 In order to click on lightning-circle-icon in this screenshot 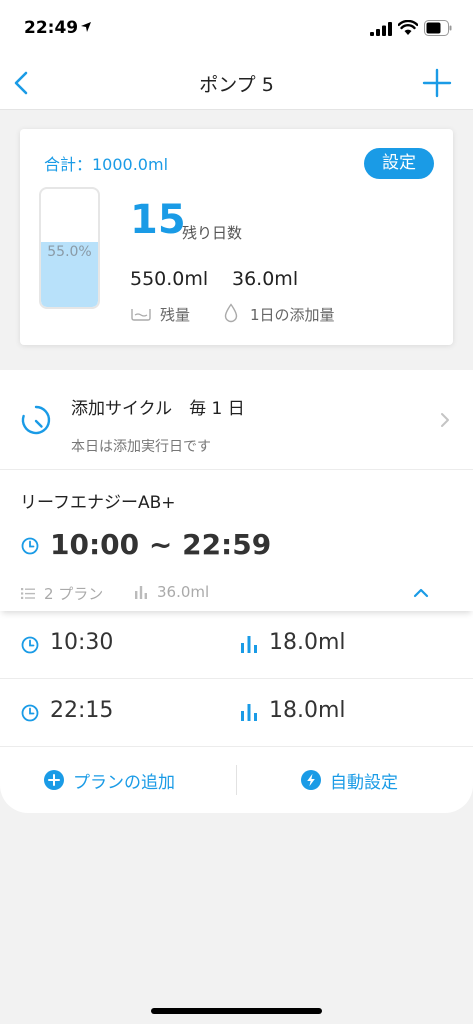, I will do `click(311, 780)`.